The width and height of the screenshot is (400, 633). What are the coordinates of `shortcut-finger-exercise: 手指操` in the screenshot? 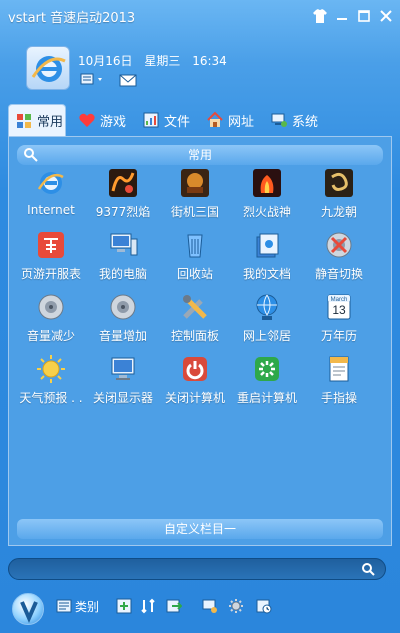 It's located at (339, 383).